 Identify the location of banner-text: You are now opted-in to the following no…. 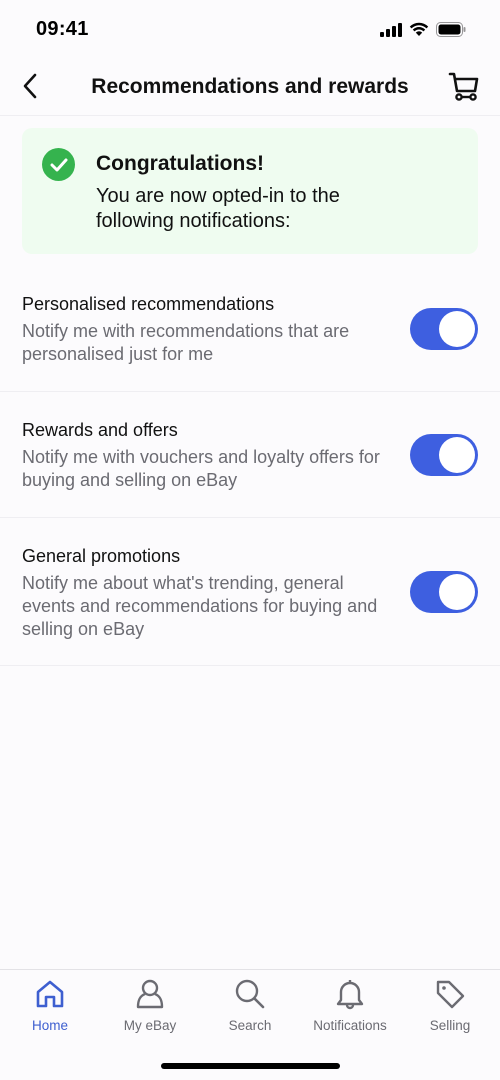
(218, 208).